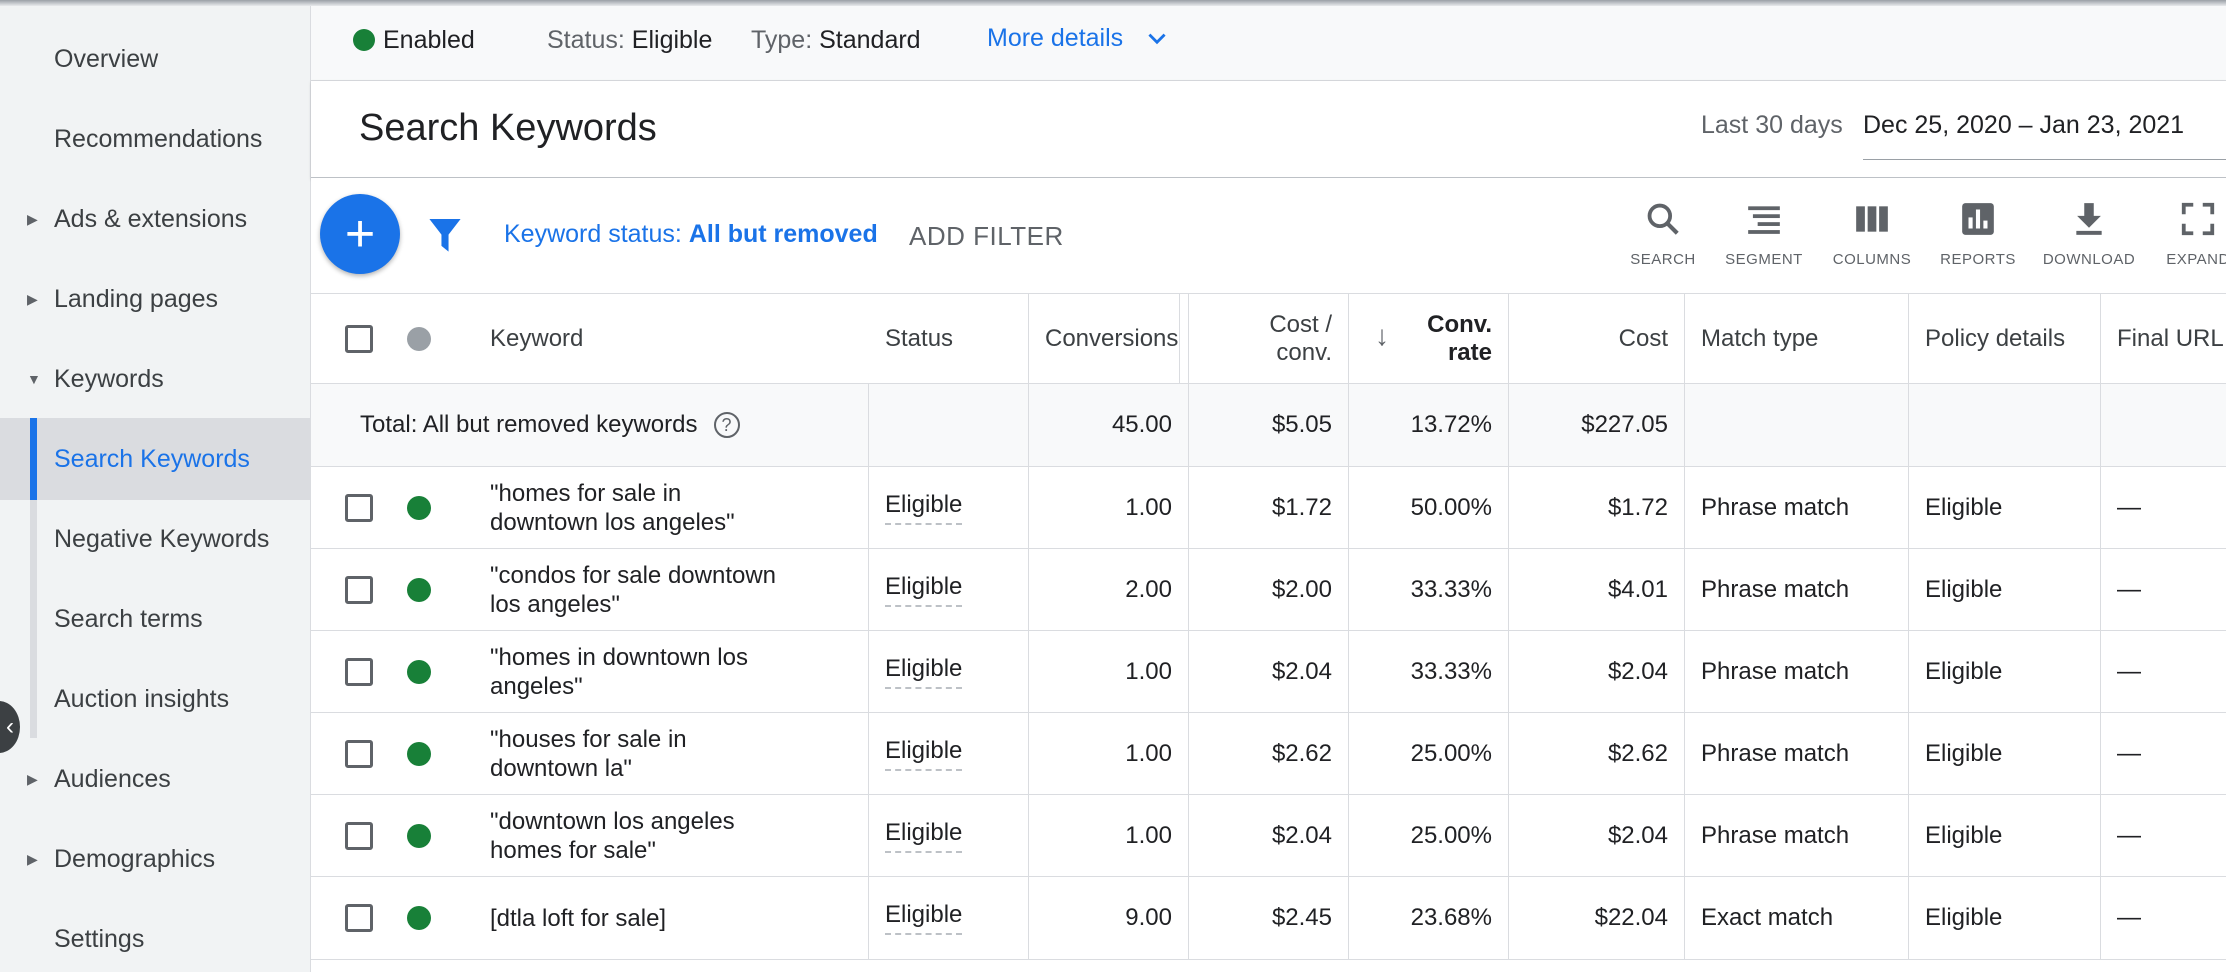 This screenshot has width=2226, height=977. Describe the element at coordinates (1797, 754) in the screenshot. I see `match-type-cell: Phrase match` at that location.